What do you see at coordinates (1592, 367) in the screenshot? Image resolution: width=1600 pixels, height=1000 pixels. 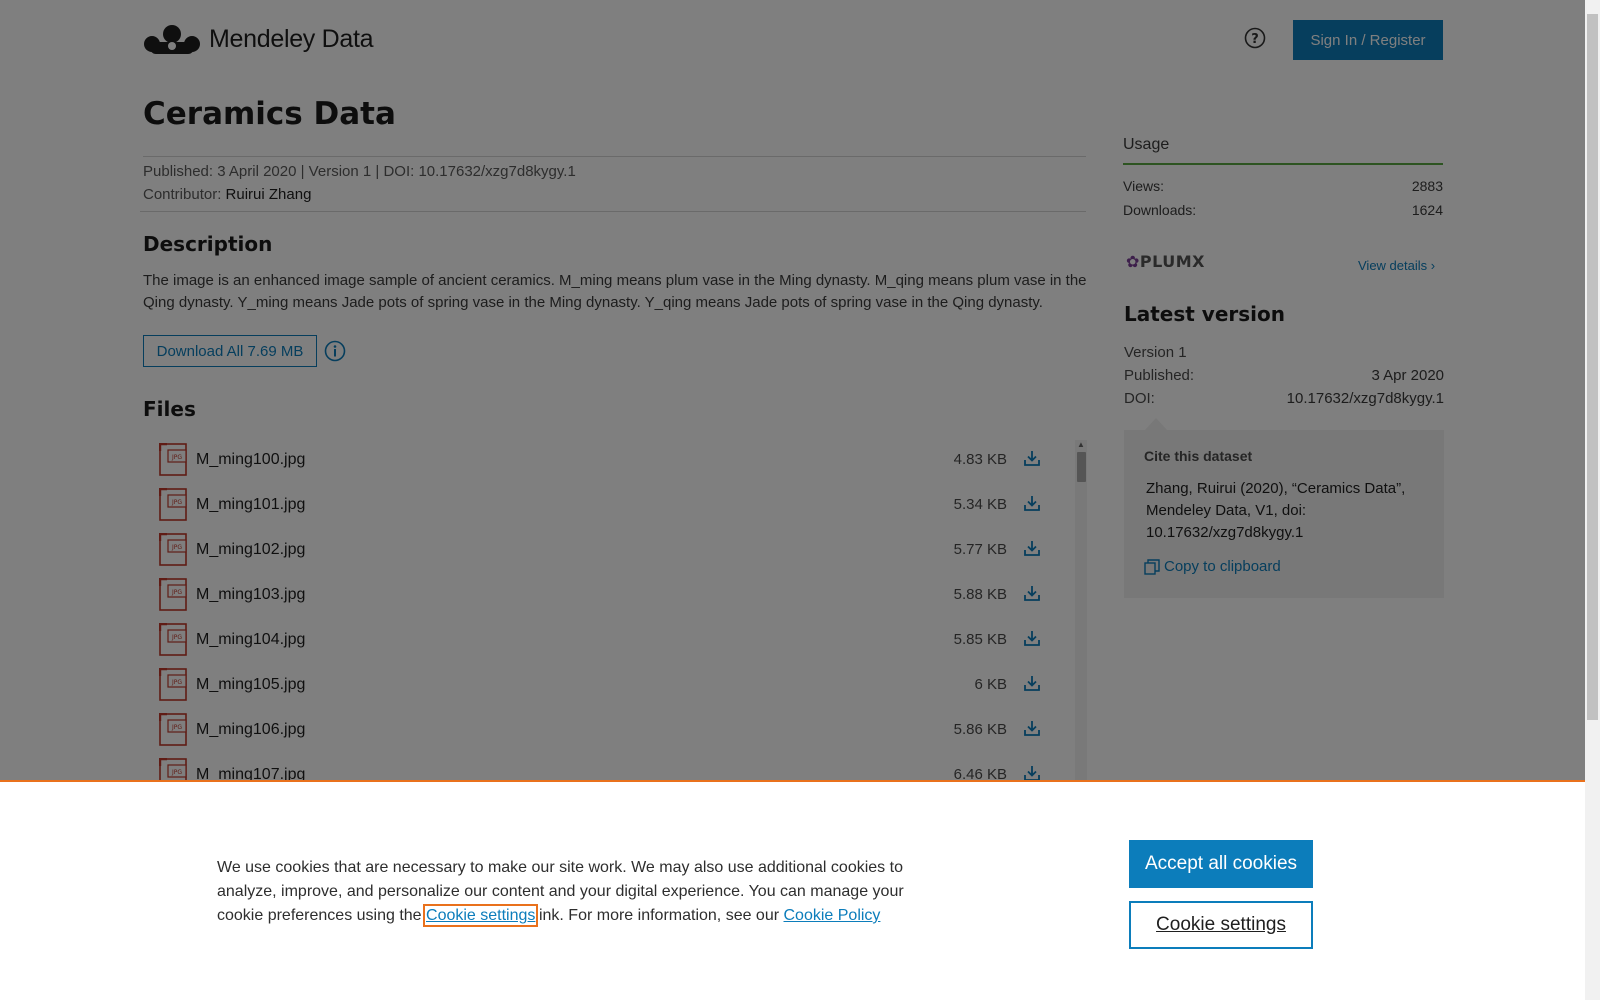 I see `page-scroll-thumb` at bounding box center [1592, 367].